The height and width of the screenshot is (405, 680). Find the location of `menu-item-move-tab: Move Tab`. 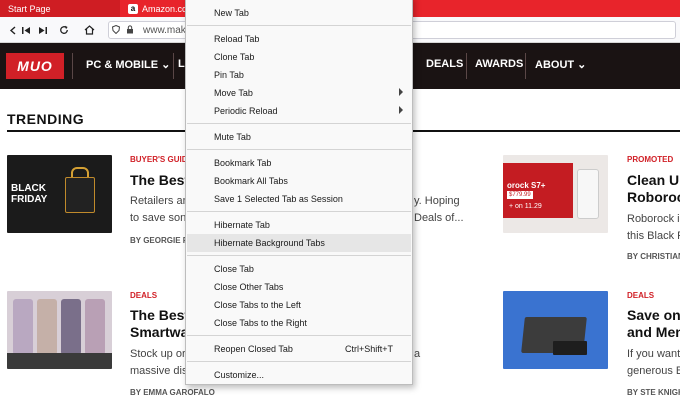

menu-item-move-tab: Move Tab is located at coordinates (299, 93).